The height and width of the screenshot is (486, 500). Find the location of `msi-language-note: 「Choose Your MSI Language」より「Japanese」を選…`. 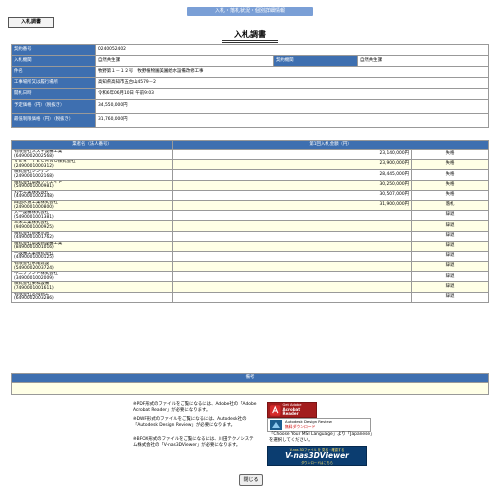

msi-language-note: 「Choose Your MSI Language」より「Japanese」を選… is located at coordinates (321, 437).